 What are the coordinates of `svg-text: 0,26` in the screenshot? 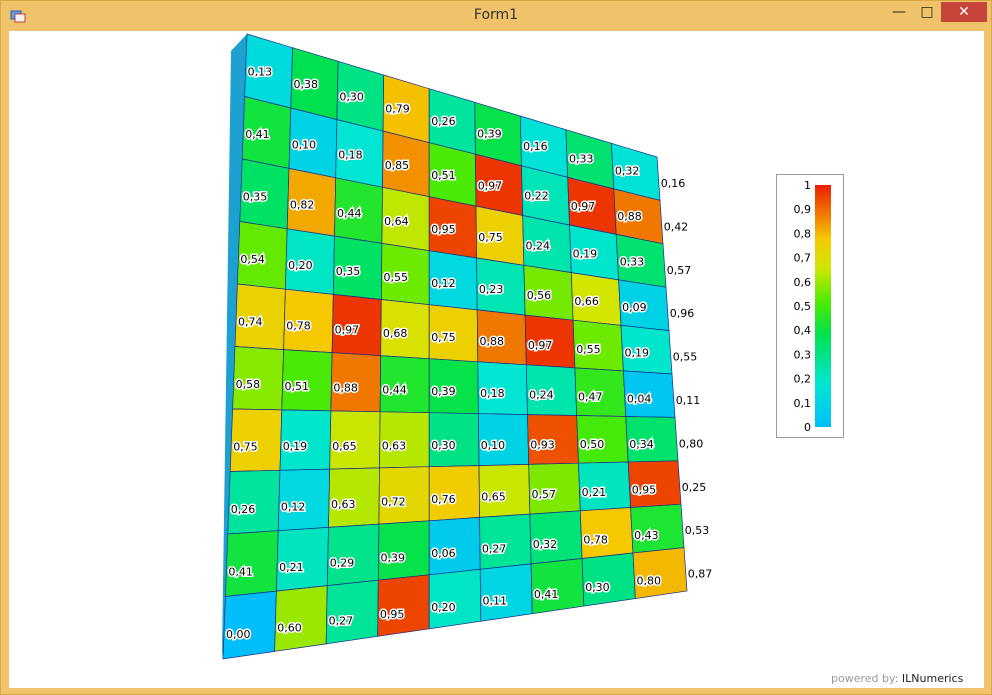 It's located at (243, 509).